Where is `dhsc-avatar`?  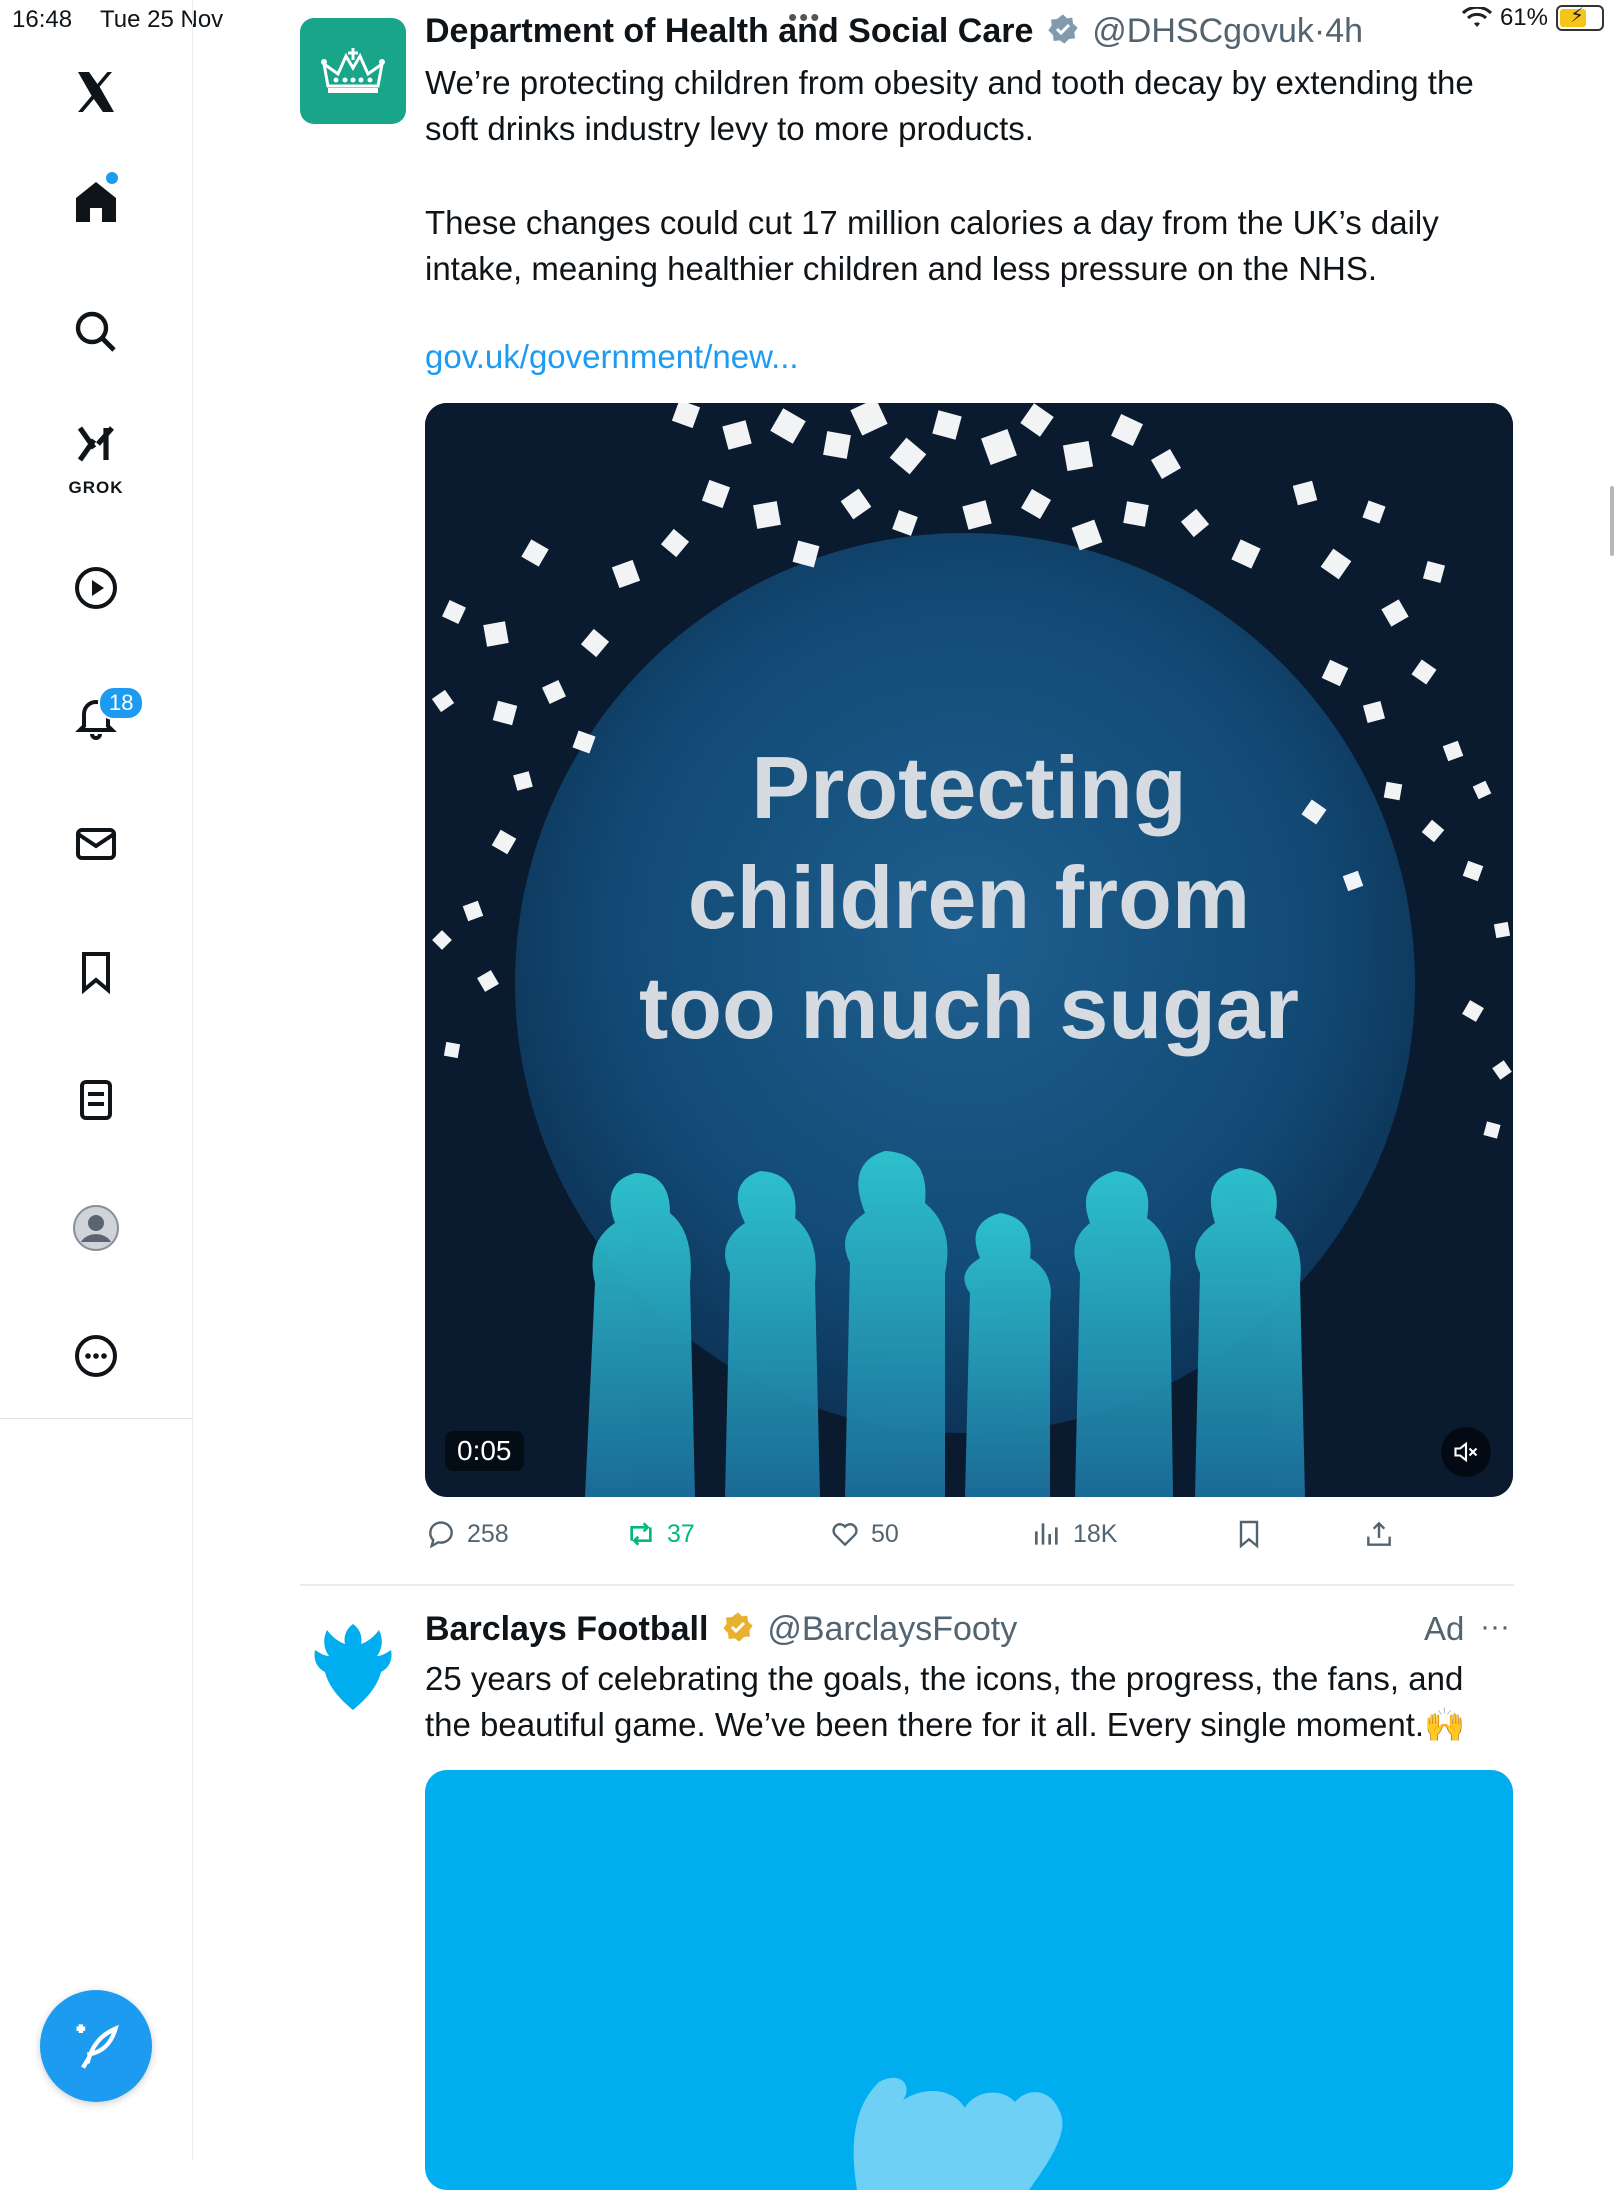
dhsc-avatar is located at coordinates (353, 71).